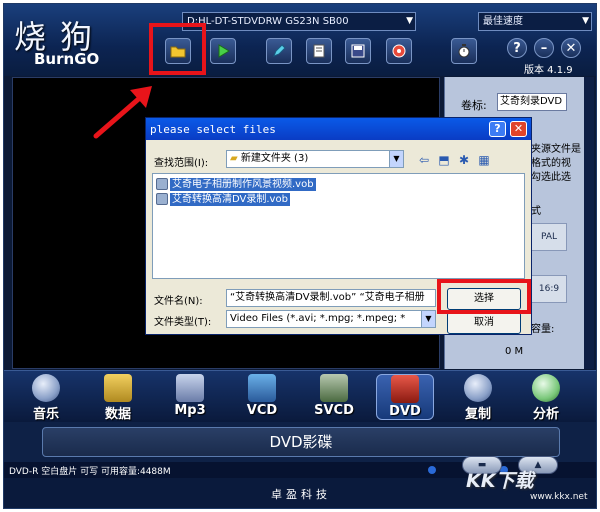 The height and width of the screenshot is (512, 600). Describe the element at coordinates (118, 388) in the screenshot. I see `data-files-icon` at that location.